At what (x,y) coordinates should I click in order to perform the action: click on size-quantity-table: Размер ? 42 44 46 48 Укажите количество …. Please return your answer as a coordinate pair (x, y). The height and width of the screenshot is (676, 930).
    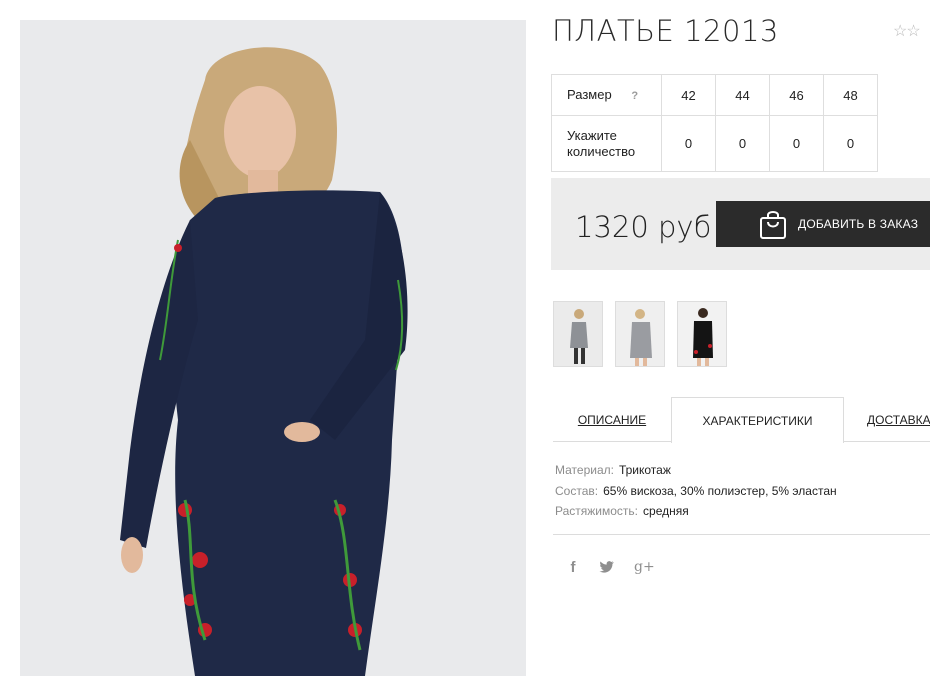
    Looking at the image, I should click on (714, 123).